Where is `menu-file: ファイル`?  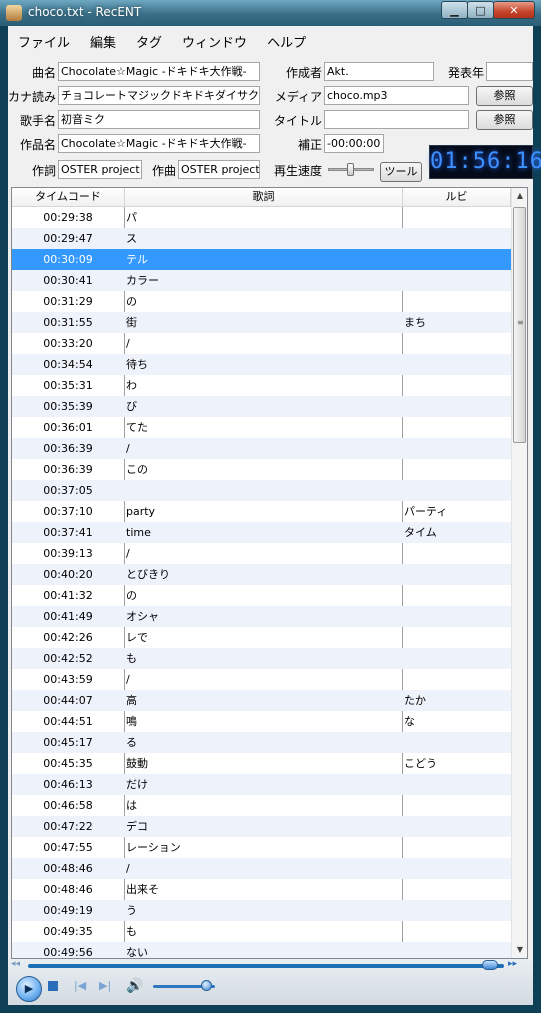
menu-file: ファイル is located at coordinates (44, 41).